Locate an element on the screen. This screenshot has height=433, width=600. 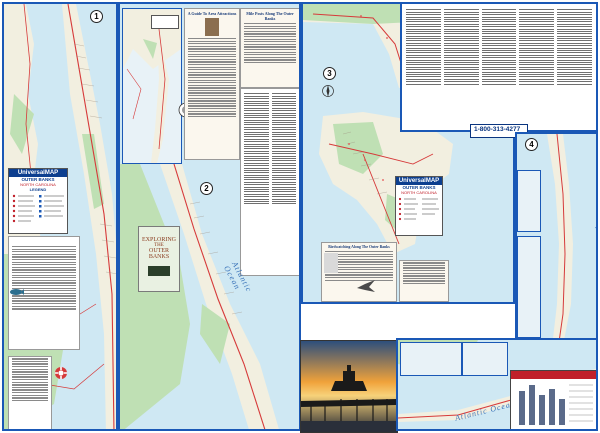
fish-illustration-icon is located at coordinates (17, 292).